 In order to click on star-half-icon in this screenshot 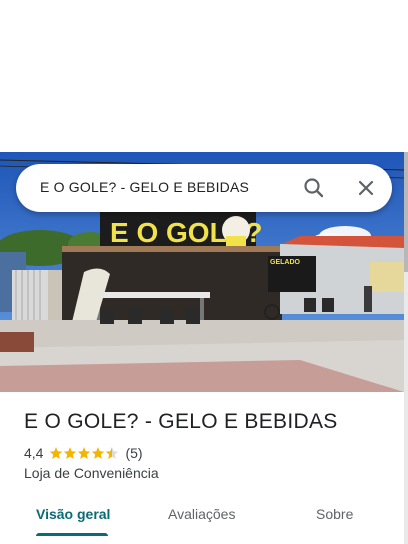, I will do `click(112, 453)`.